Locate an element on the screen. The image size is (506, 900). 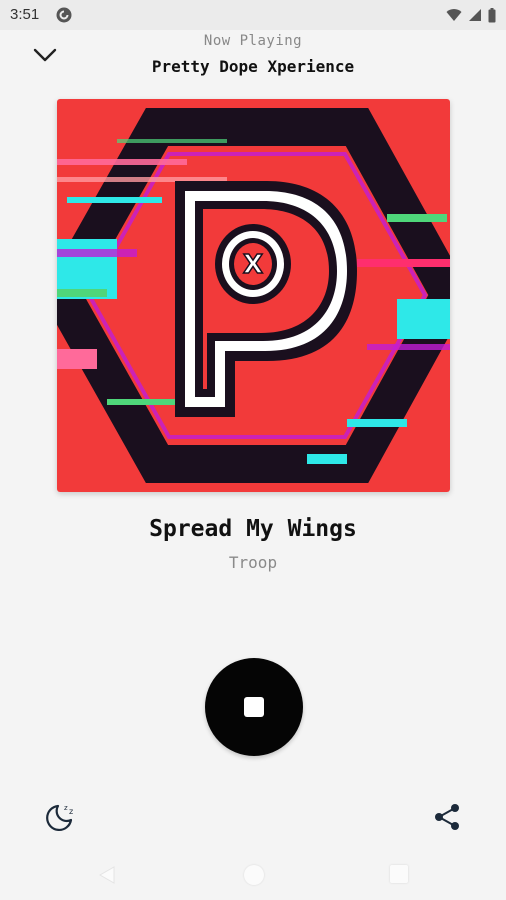
status-bar: 3:51 is located at coordinates (253, 15).